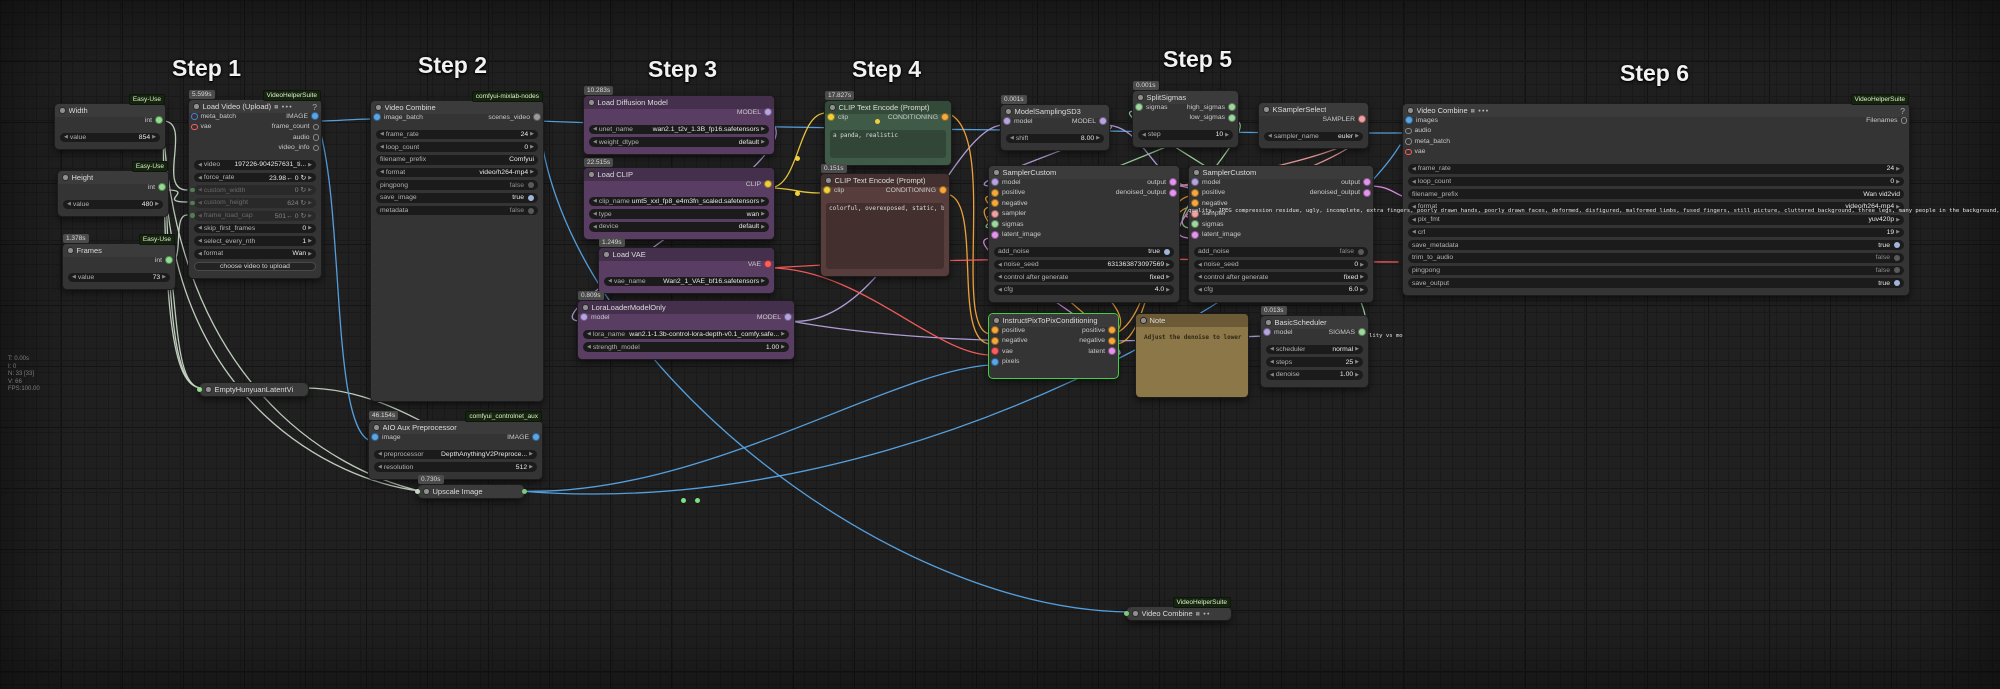 The width and height of the screenshot is (2000, 689). I want to click on input-port-images: images, so click(1421, 120).